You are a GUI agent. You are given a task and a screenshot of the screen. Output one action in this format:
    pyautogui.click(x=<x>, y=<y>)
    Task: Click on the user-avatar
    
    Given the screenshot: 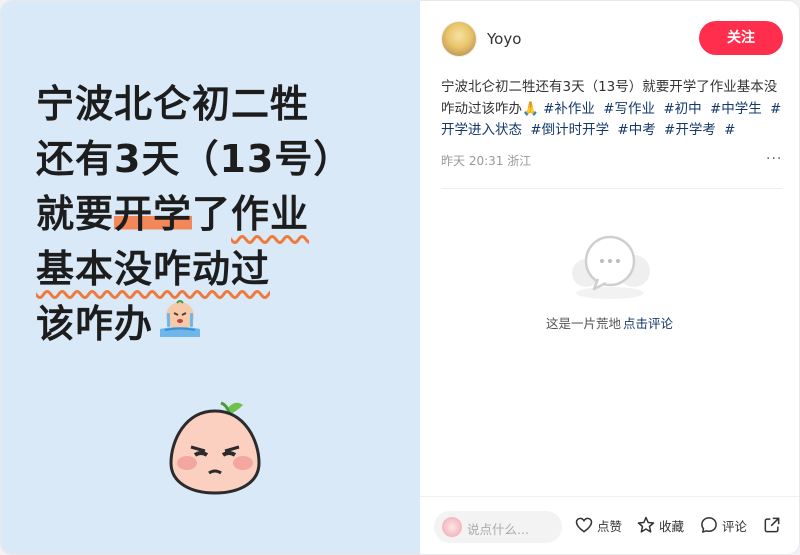 What is the action you would take?
    pyautogui.click(x=452, y=527)
    